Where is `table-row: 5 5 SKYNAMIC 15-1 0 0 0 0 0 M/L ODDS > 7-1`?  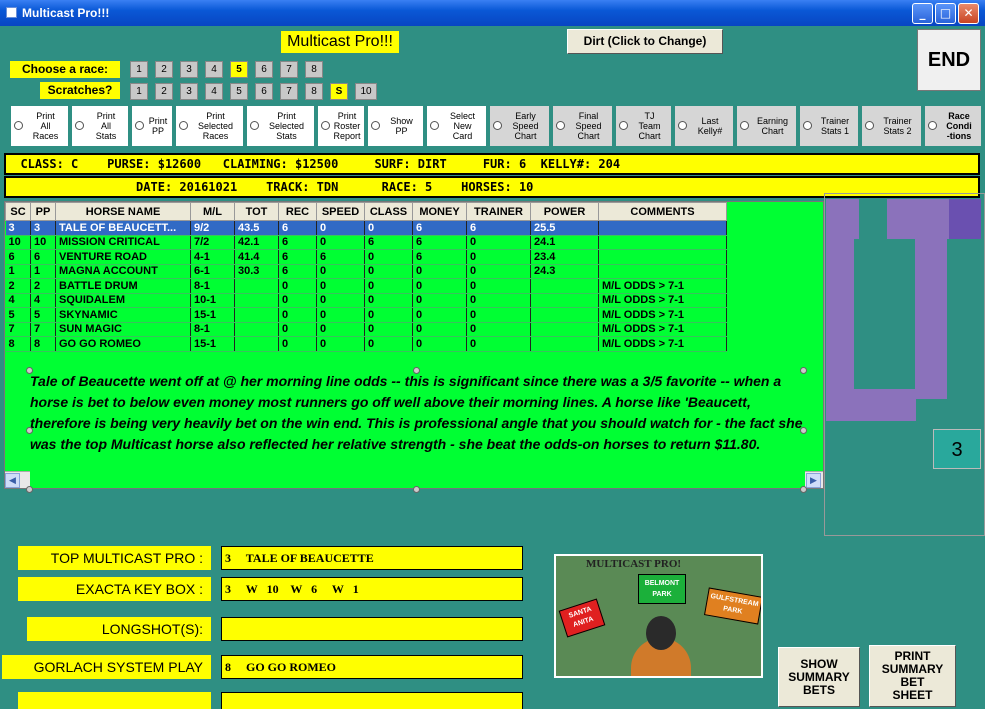 table-row: 5 5 SKYNAMIC 15-1 0 0 0 0 0 M/L ODDS > 7-1 is located at coordinates (366, 315).